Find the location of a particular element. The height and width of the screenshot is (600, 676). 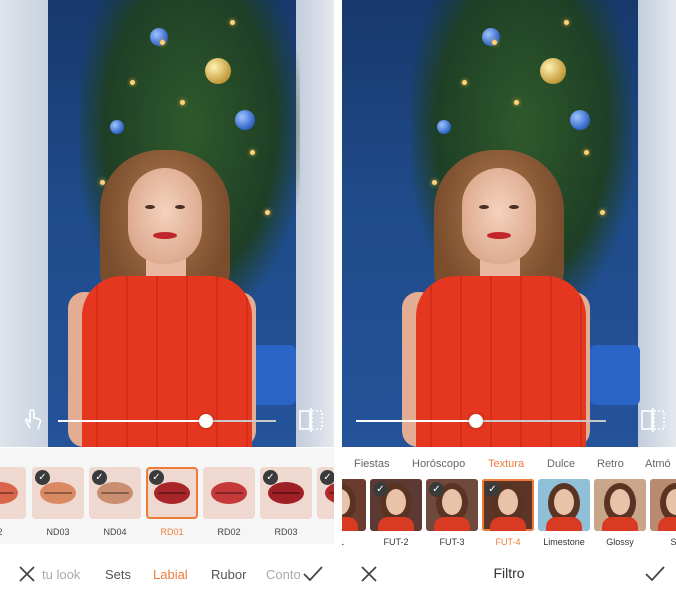

filter-option-fut-4: ✓ is located at coordinates (508, 505).